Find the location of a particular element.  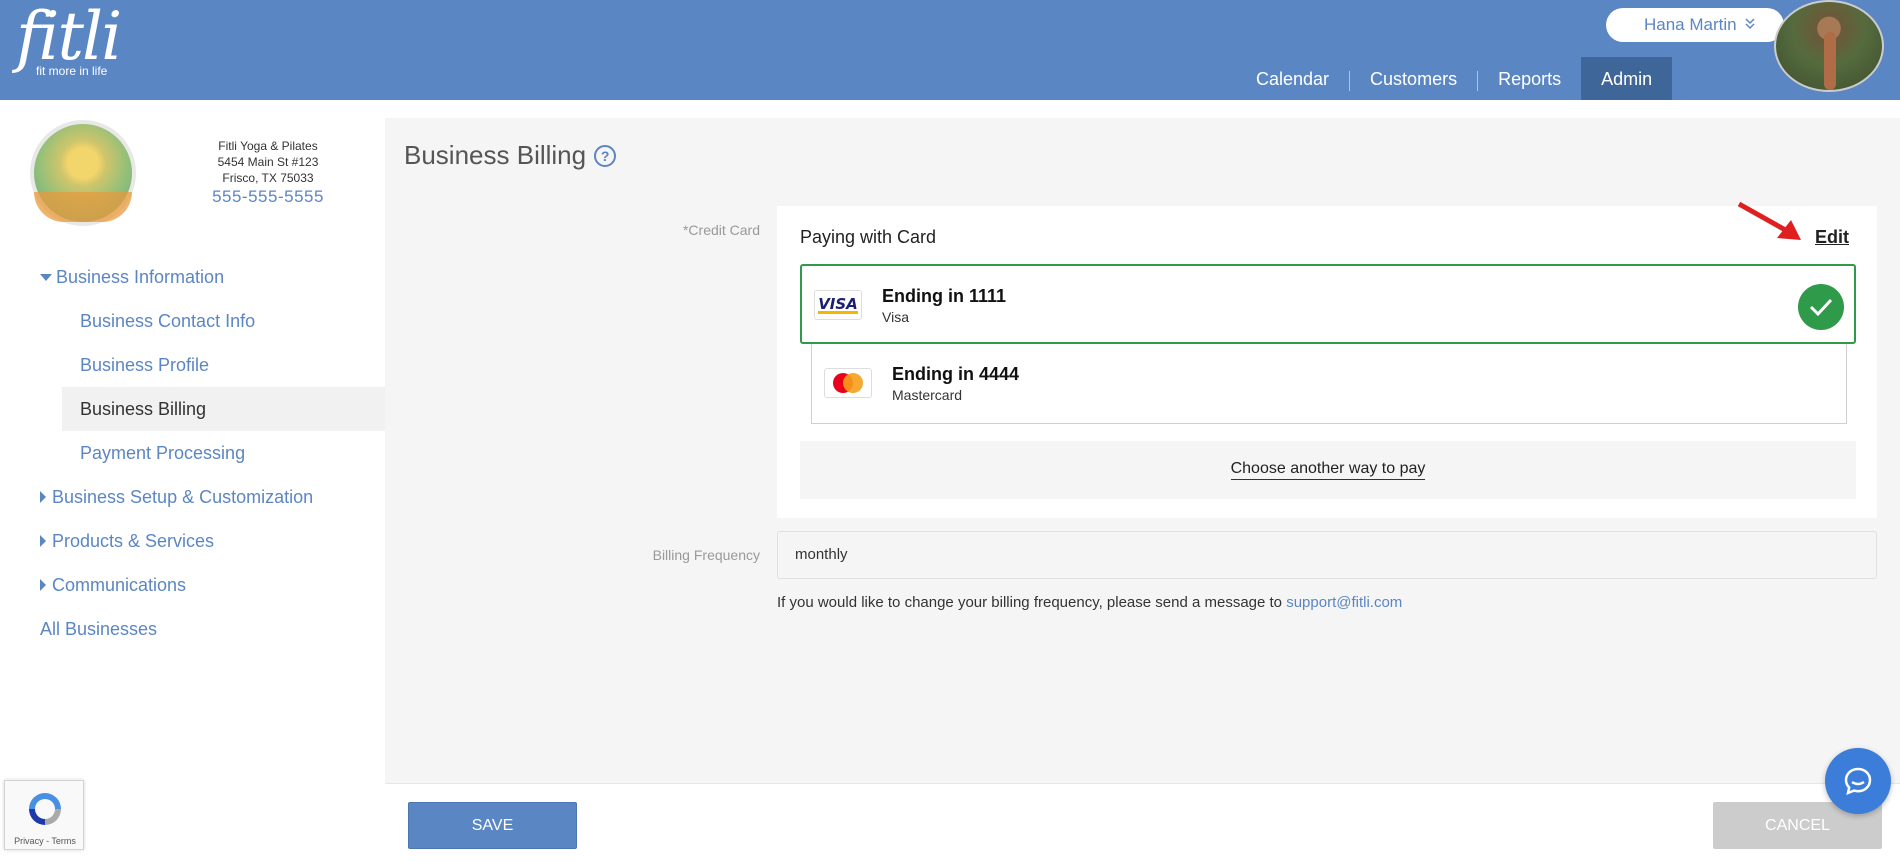

sidebar-item-products-services: Products & Services is located at coordinates (192, 541).